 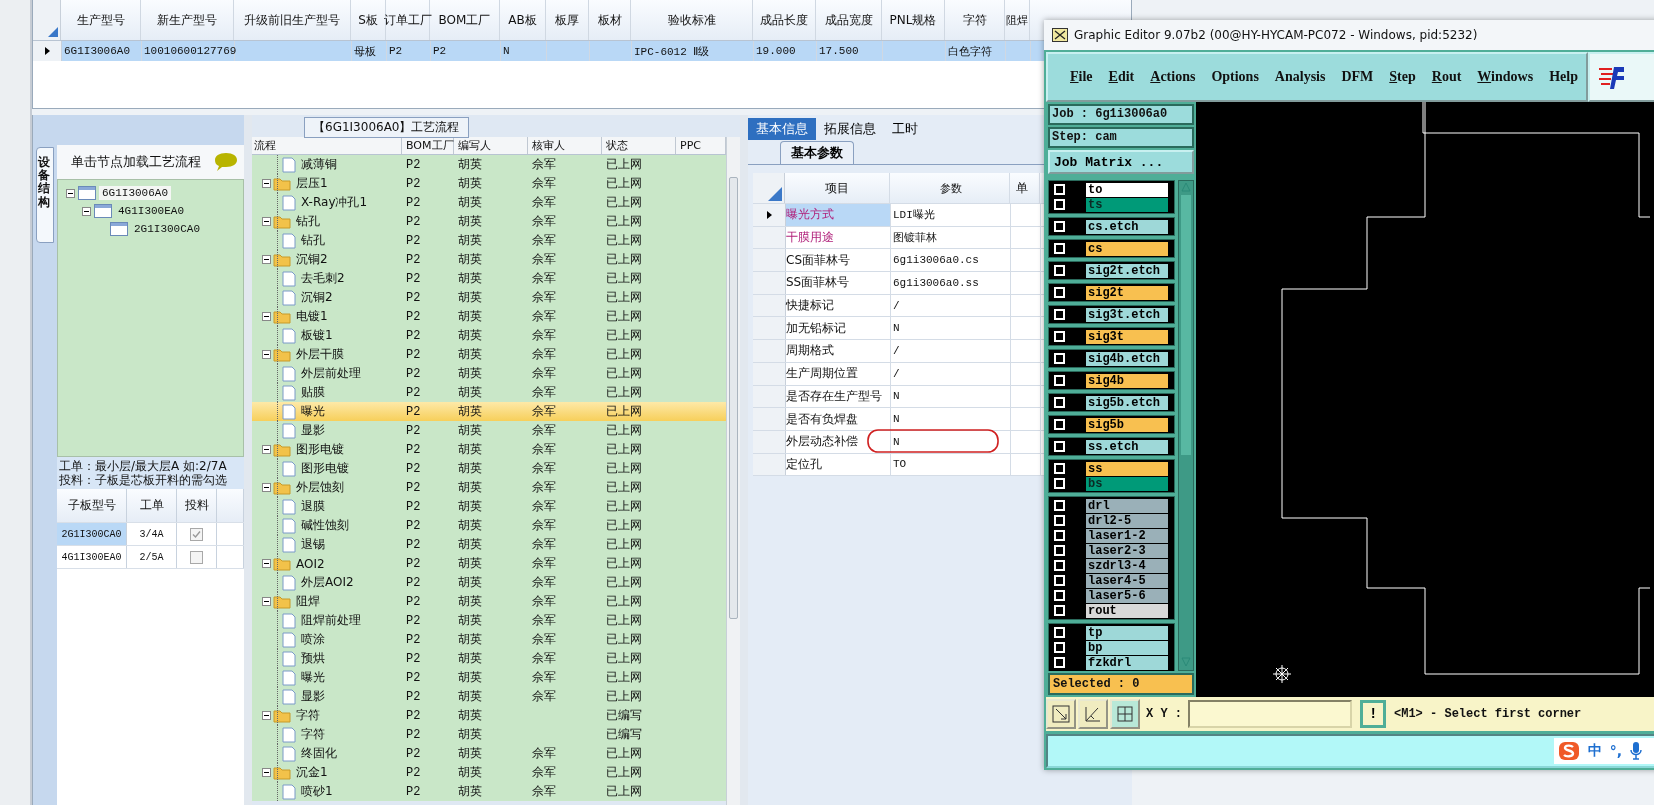 I want to click on tree-row: 终固化 P2 胡英 佘军 已上网, so click(x=489, y=753).